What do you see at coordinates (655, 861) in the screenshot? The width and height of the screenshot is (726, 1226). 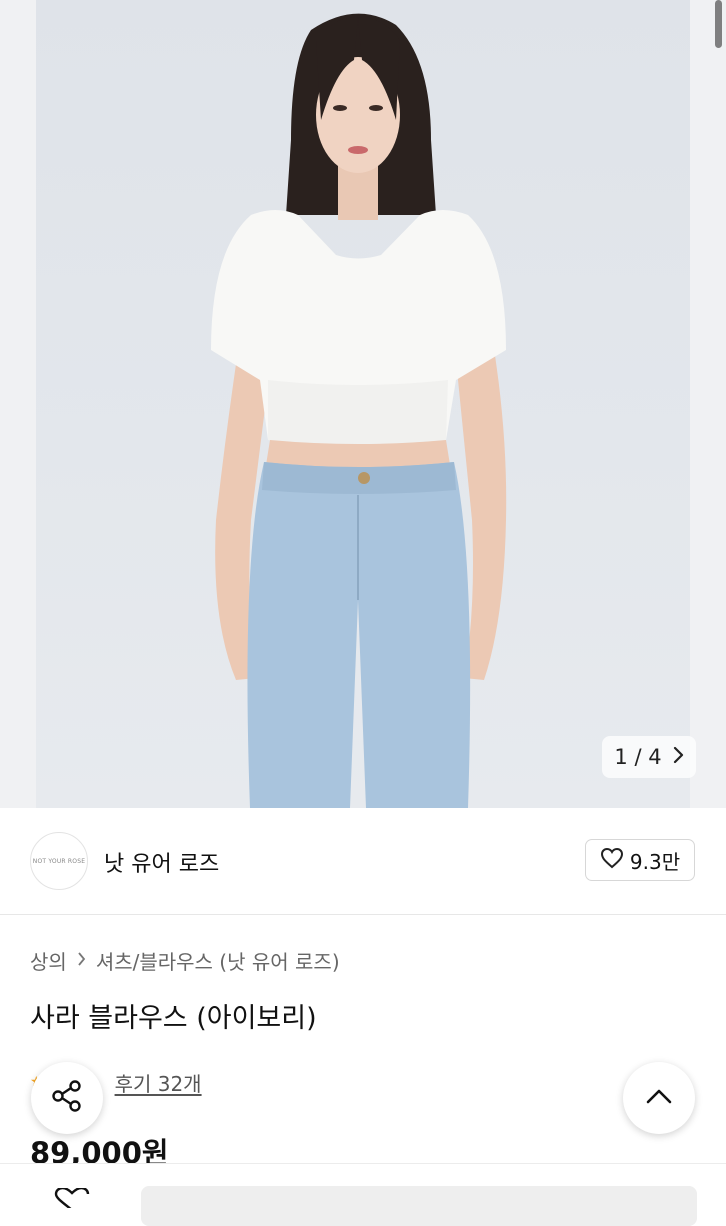 I see `brand-like-count: 9.3만` at bounding box center [655, 861].